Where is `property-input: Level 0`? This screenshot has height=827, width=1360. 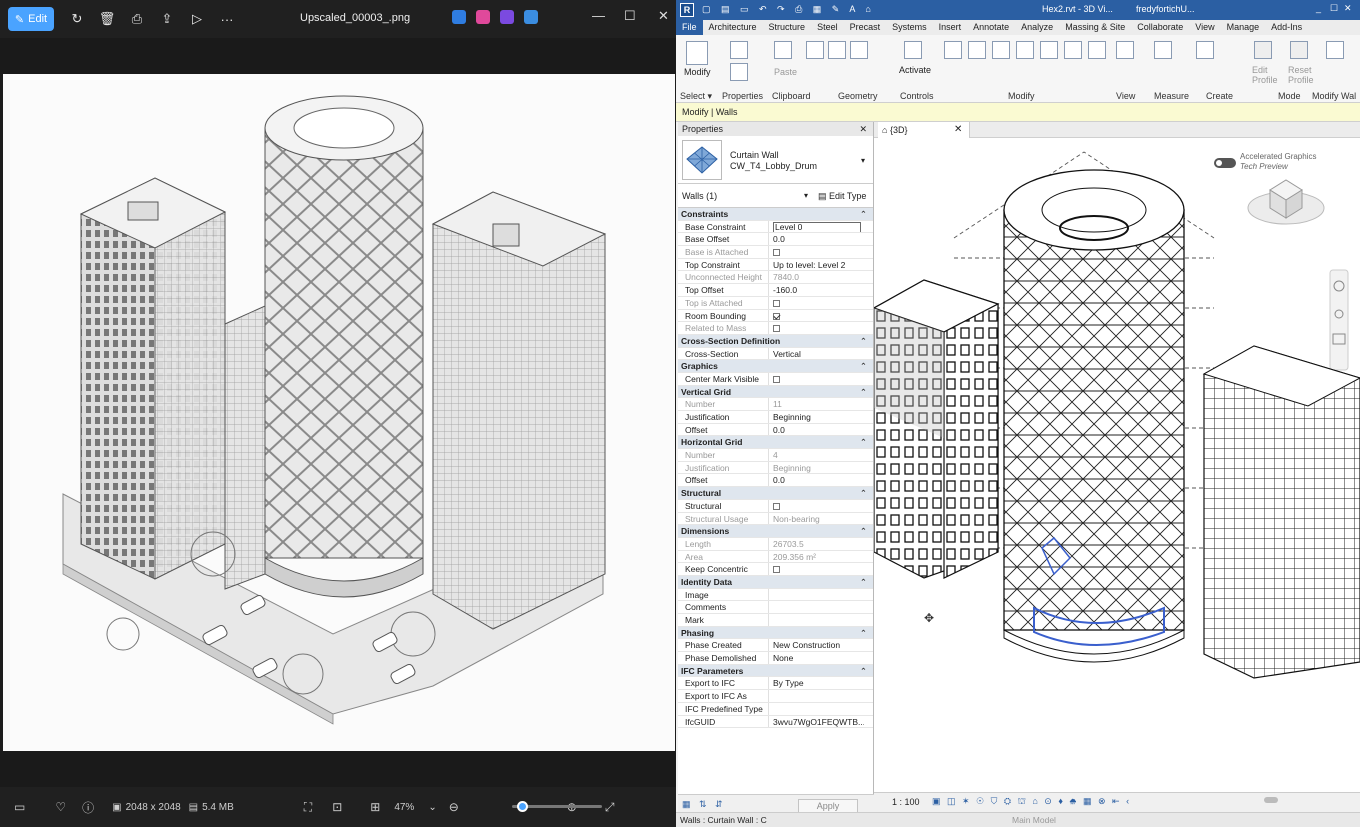 property-input: Level 0 is located at coordinates (817, 227).